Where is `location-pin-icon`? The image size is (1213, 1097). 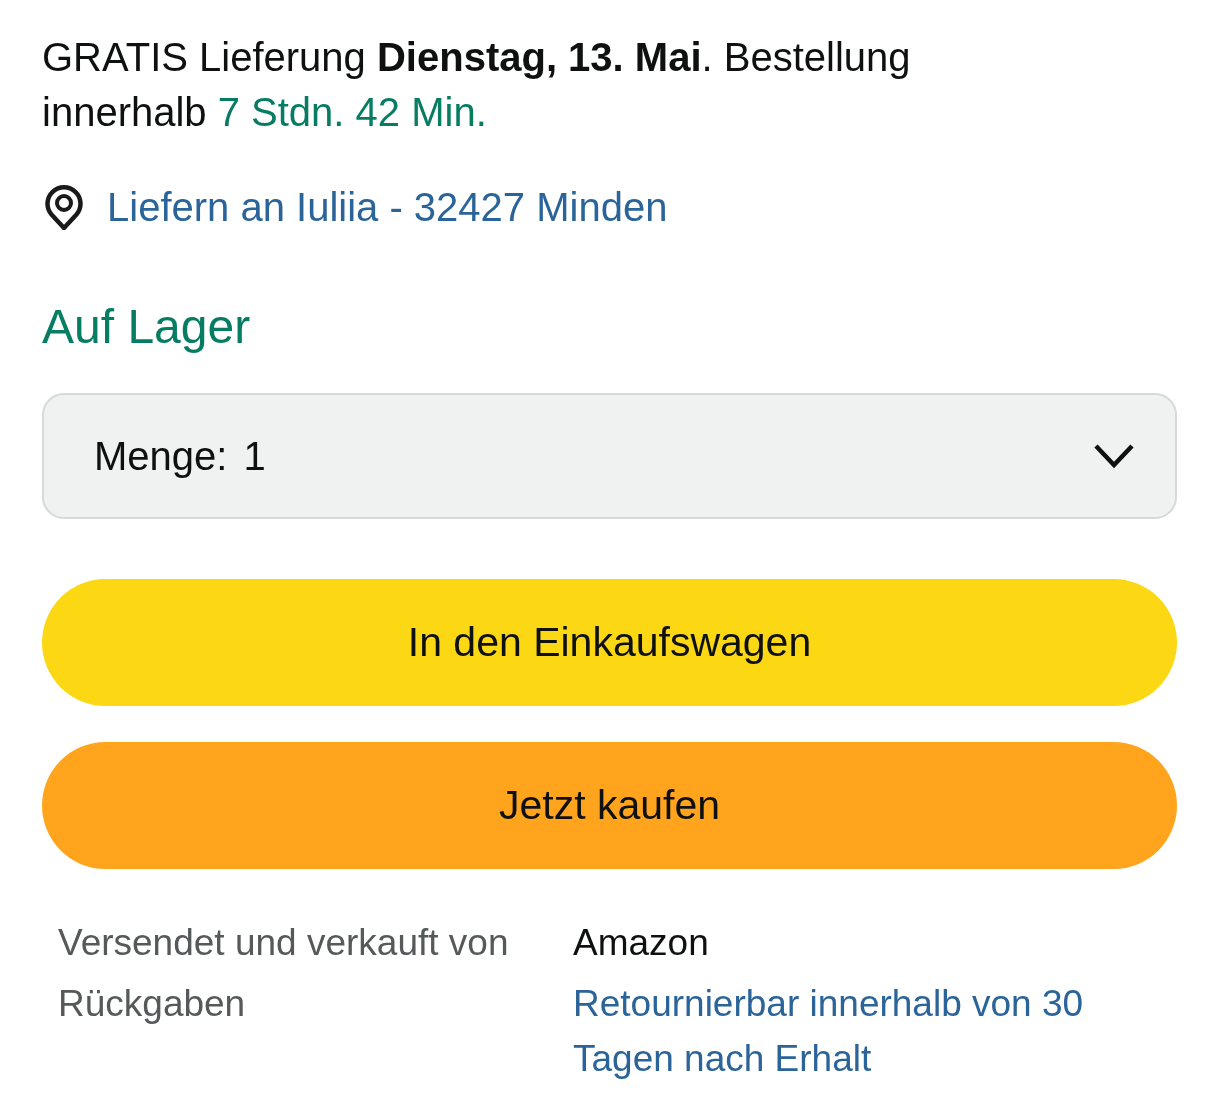
location-pin-icon is located at coordinates (64, 207).